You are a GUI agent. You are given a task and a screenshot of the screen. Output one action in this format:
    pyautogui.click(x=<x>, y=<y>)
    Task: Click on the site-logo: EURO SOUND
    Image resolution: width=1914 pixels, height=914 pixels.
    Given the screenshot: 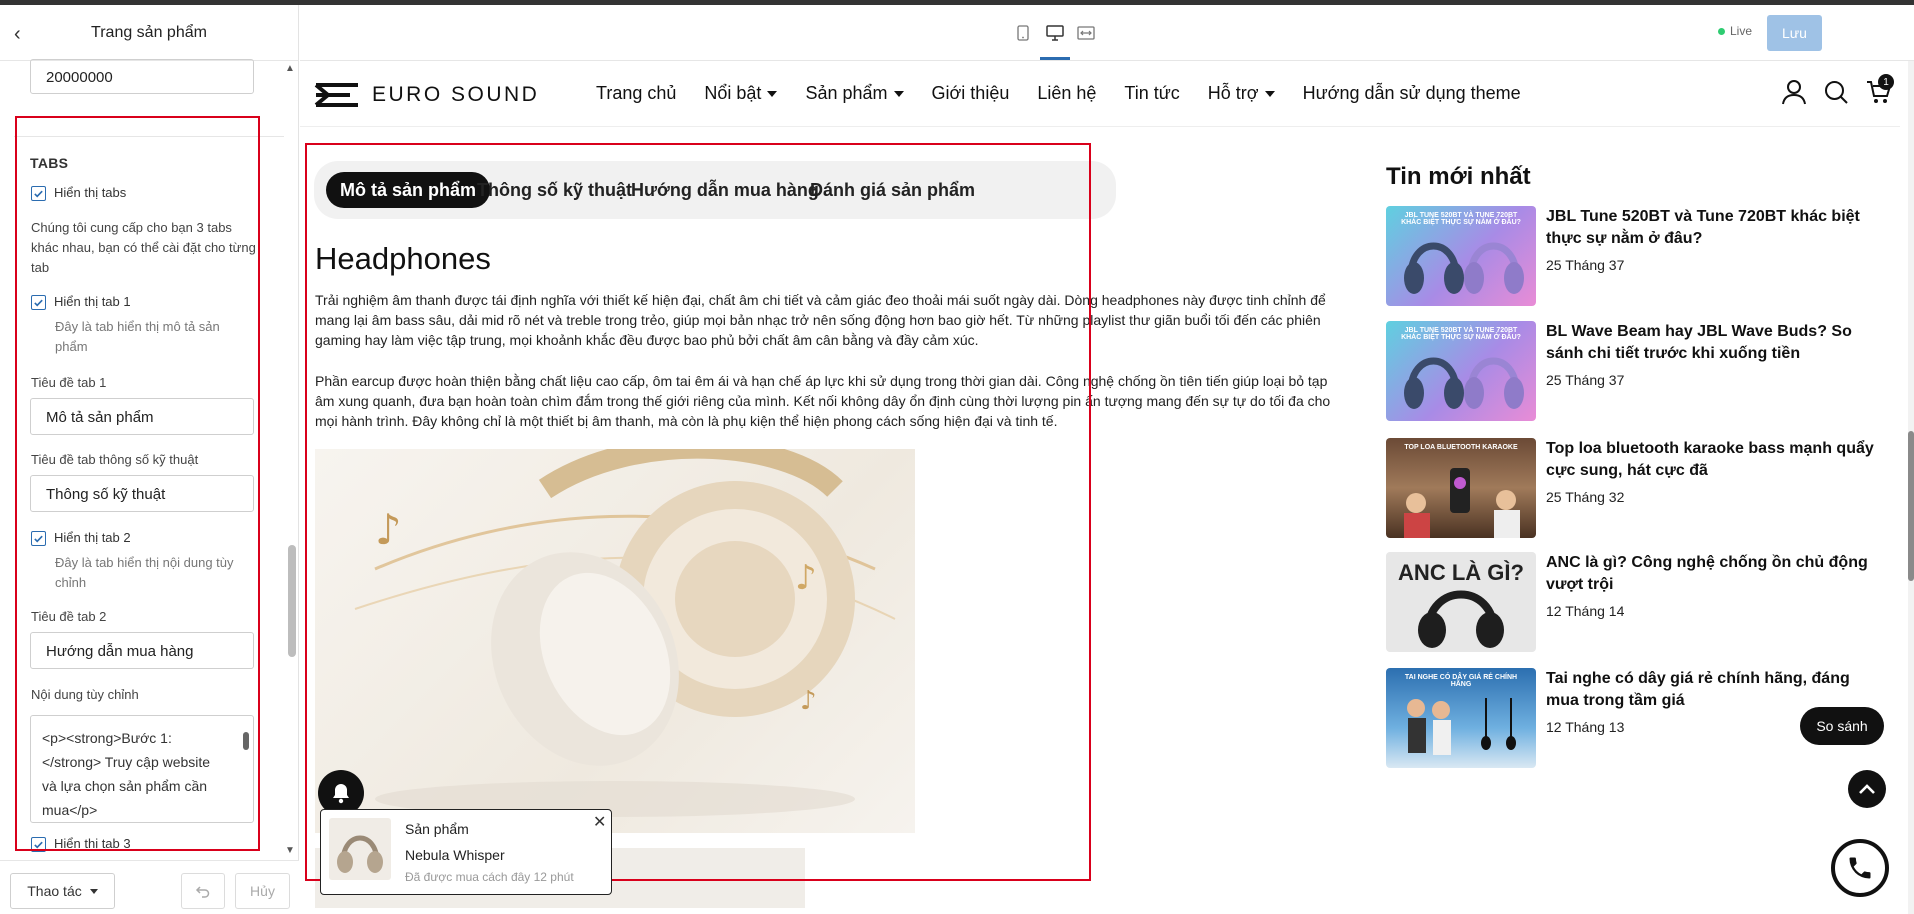 What is the action you would take?
    pyautogui.click(x=426, y=95)
    